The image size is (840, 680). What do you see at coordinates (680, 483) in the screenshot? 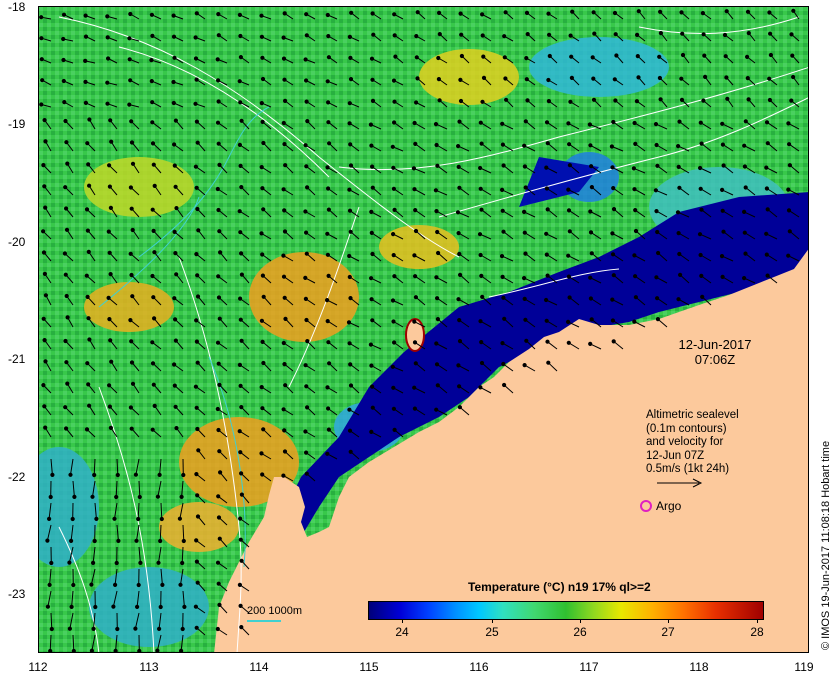
I see `scale-arrow-icon` at bounding box center [680, 483].